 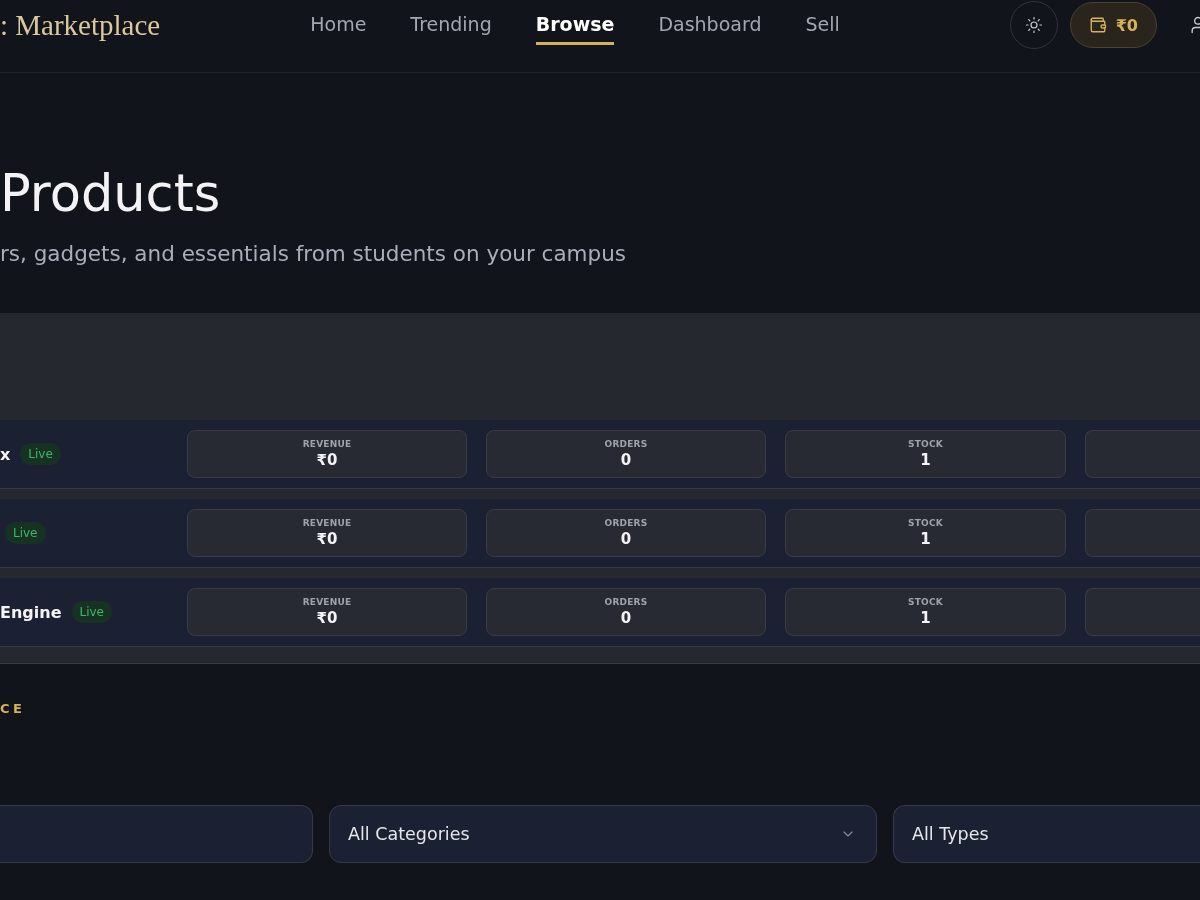 What do you see at coordinates (80, 25) in the screenshot?
I see `site-logo: : Marketplace` at bounding box center [80, 25].